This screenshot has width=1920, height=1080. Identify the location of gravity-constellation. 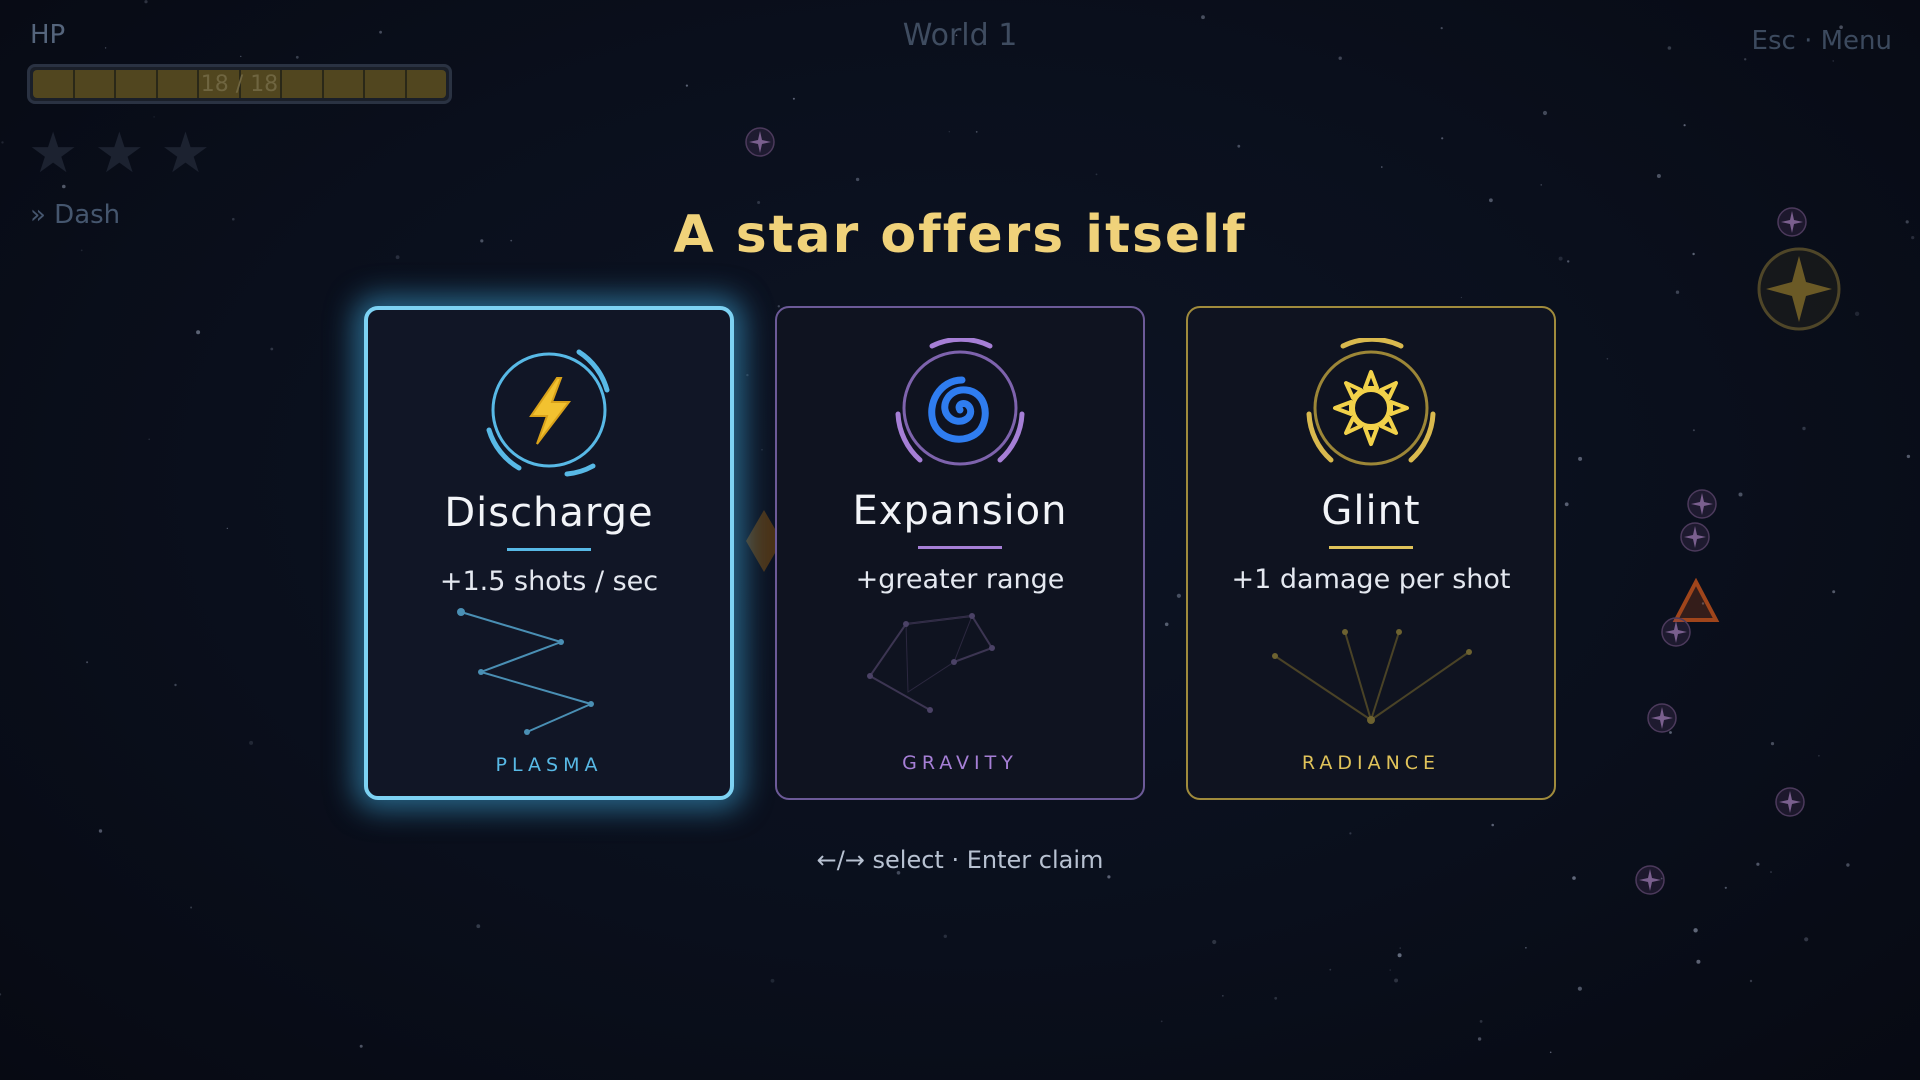
(931, 663).